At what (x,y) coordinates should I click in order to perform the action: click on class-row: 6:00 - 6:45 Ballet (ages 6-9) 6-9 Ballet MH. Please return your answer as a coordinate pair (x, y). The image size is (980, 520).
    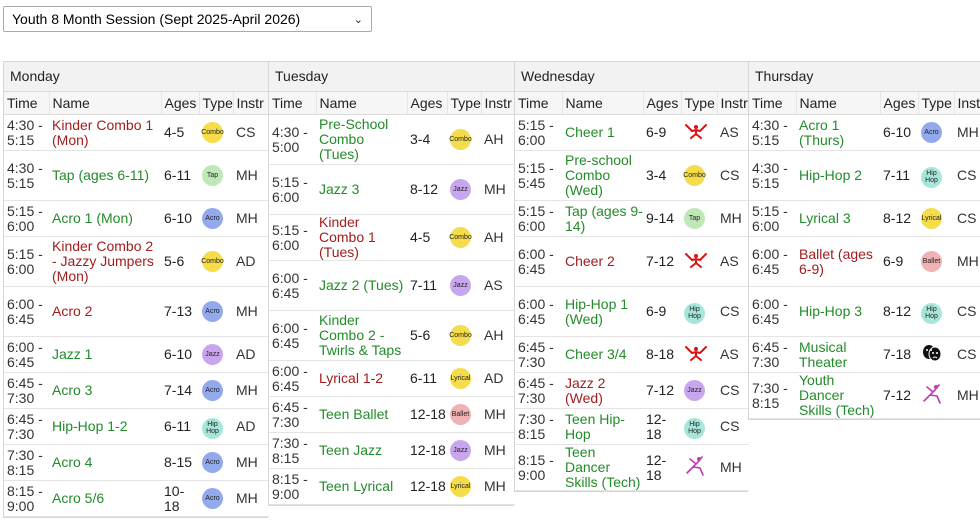
    Looking at the image, I should click on (864, 261).